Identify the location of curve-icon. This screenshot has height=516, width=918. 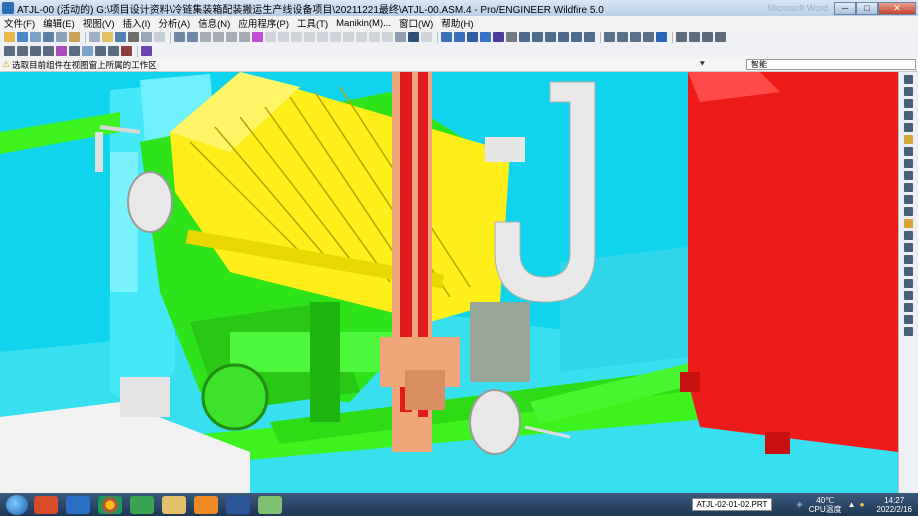
(374, 37).